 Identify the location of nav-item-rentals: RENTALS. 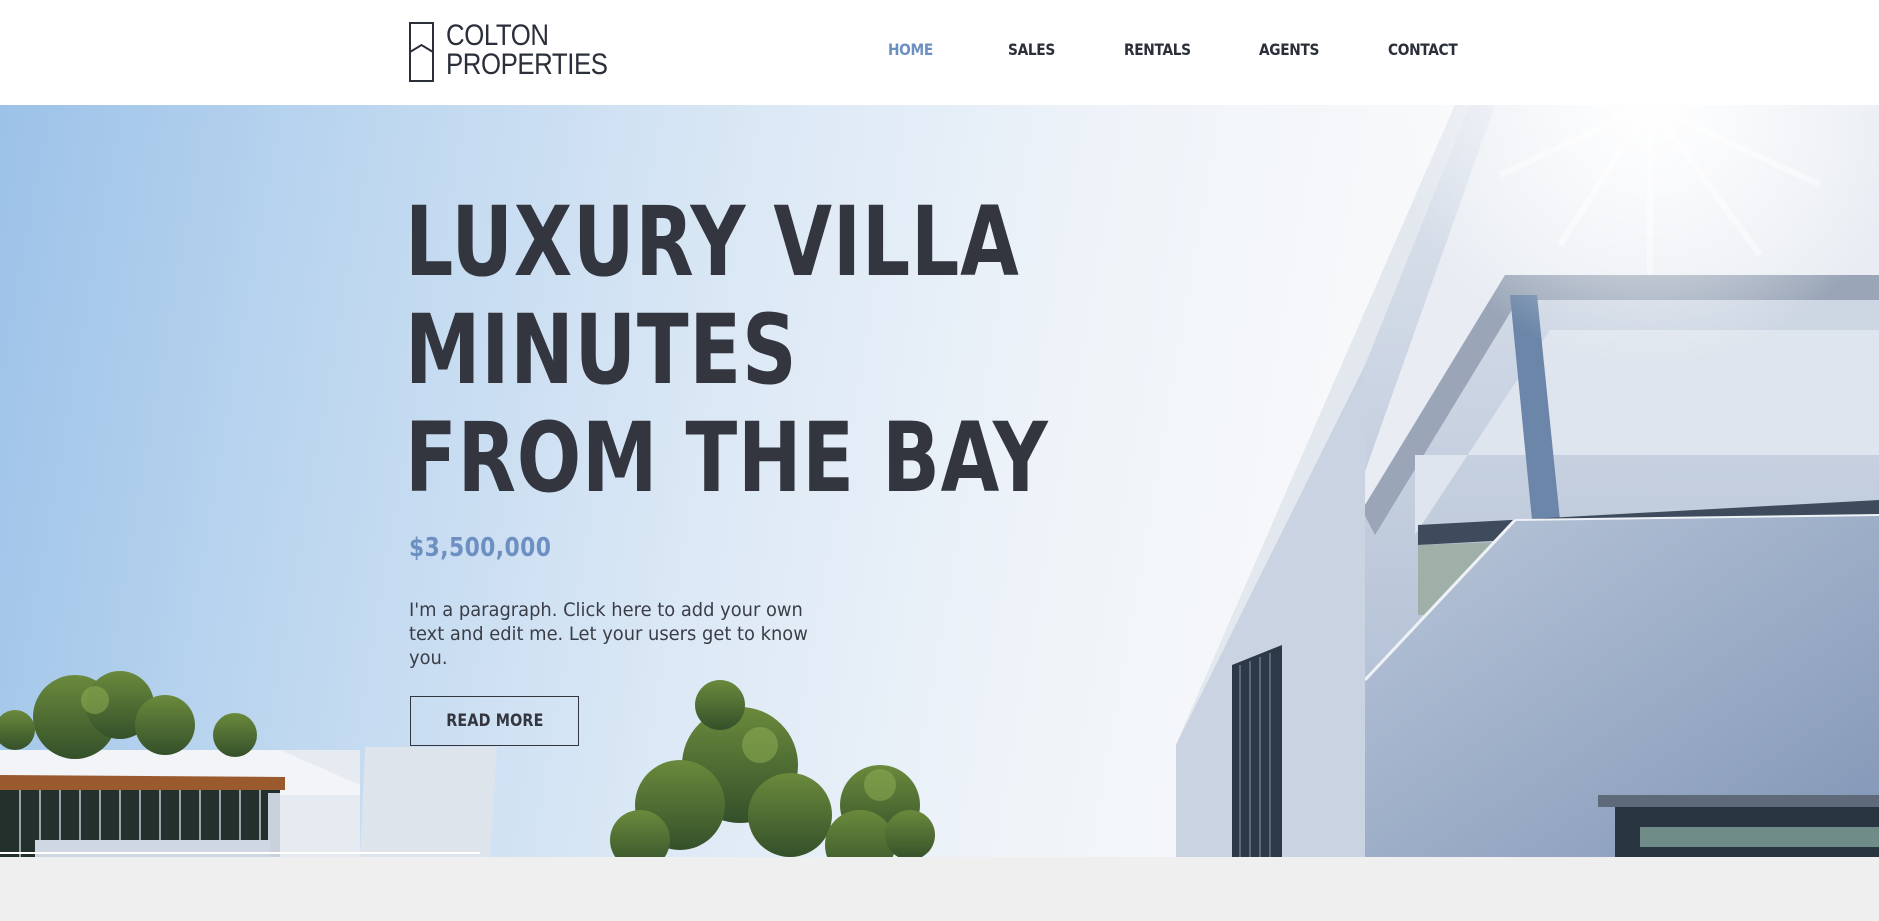
(1157, 49).